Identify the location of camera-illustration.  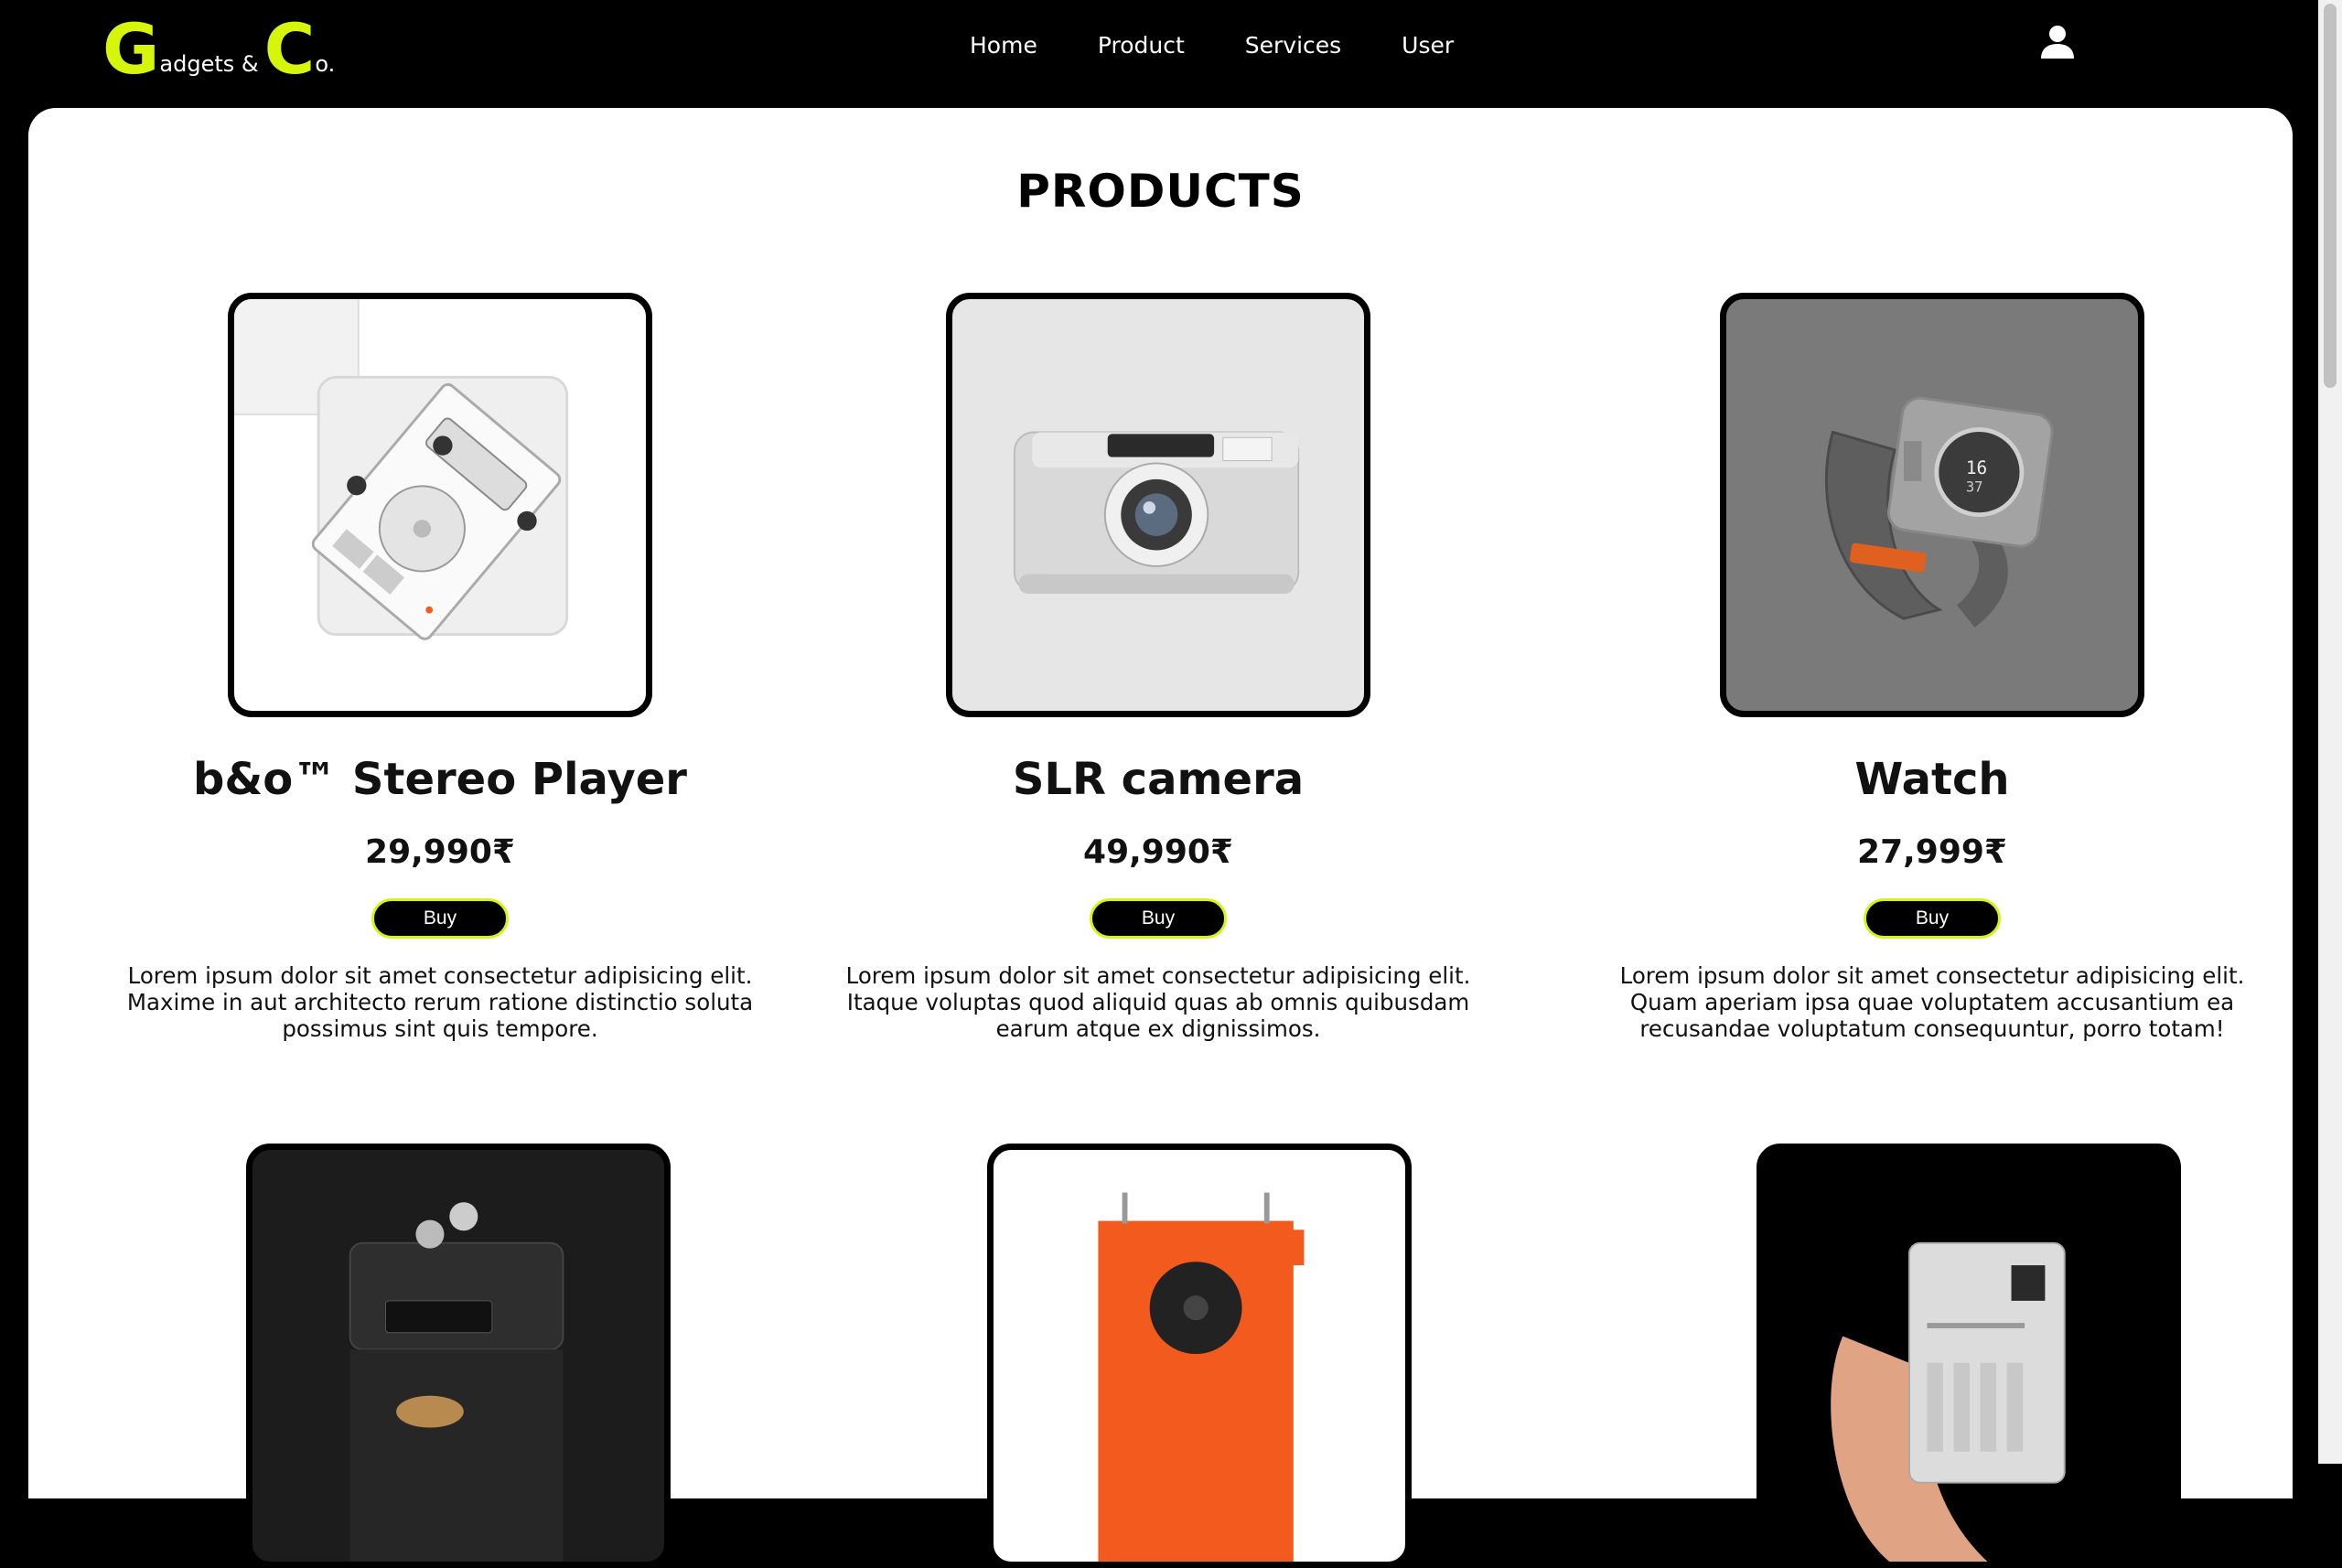
(1156, 512).